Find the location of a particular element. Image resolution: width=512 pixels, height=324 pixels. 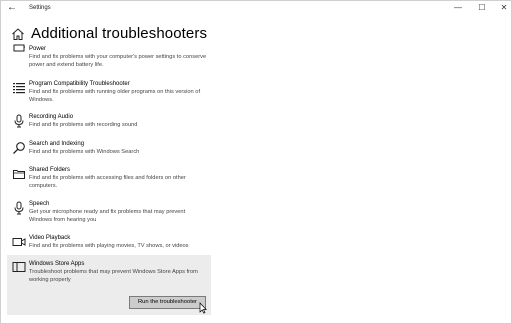

item-name: Search and Indexing is located at coordinates (57, 144).